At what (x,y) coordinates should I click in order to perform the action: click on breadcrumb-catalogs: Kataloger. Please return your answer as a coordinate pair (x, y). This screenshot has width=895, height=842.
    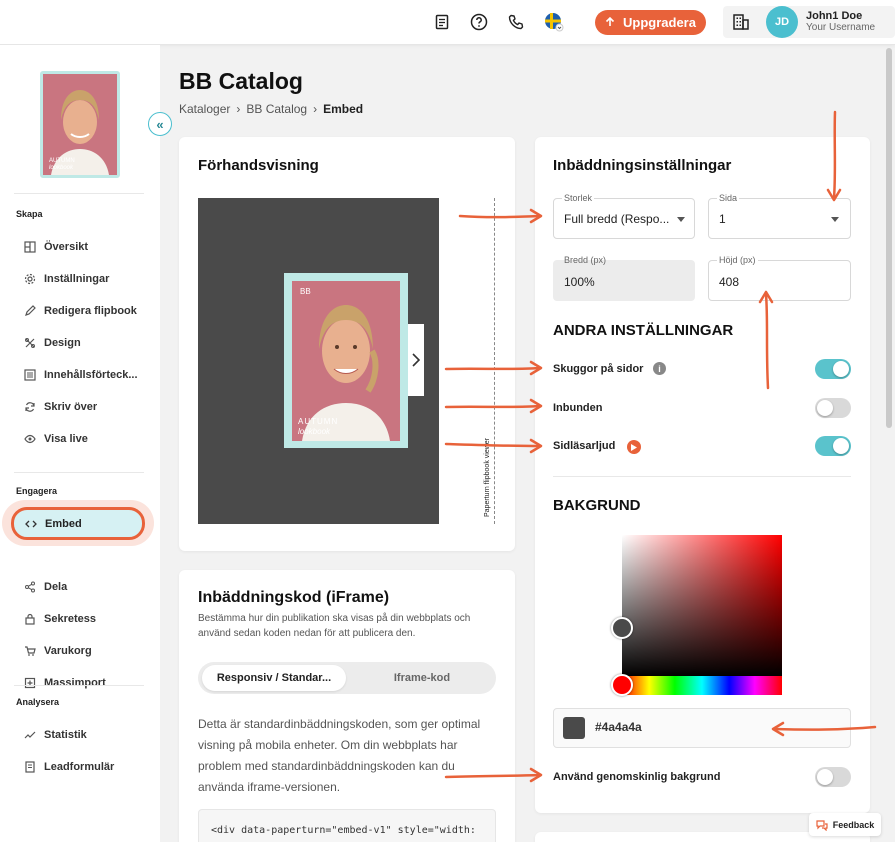
    Looking at the image, I should click on (204, 109).